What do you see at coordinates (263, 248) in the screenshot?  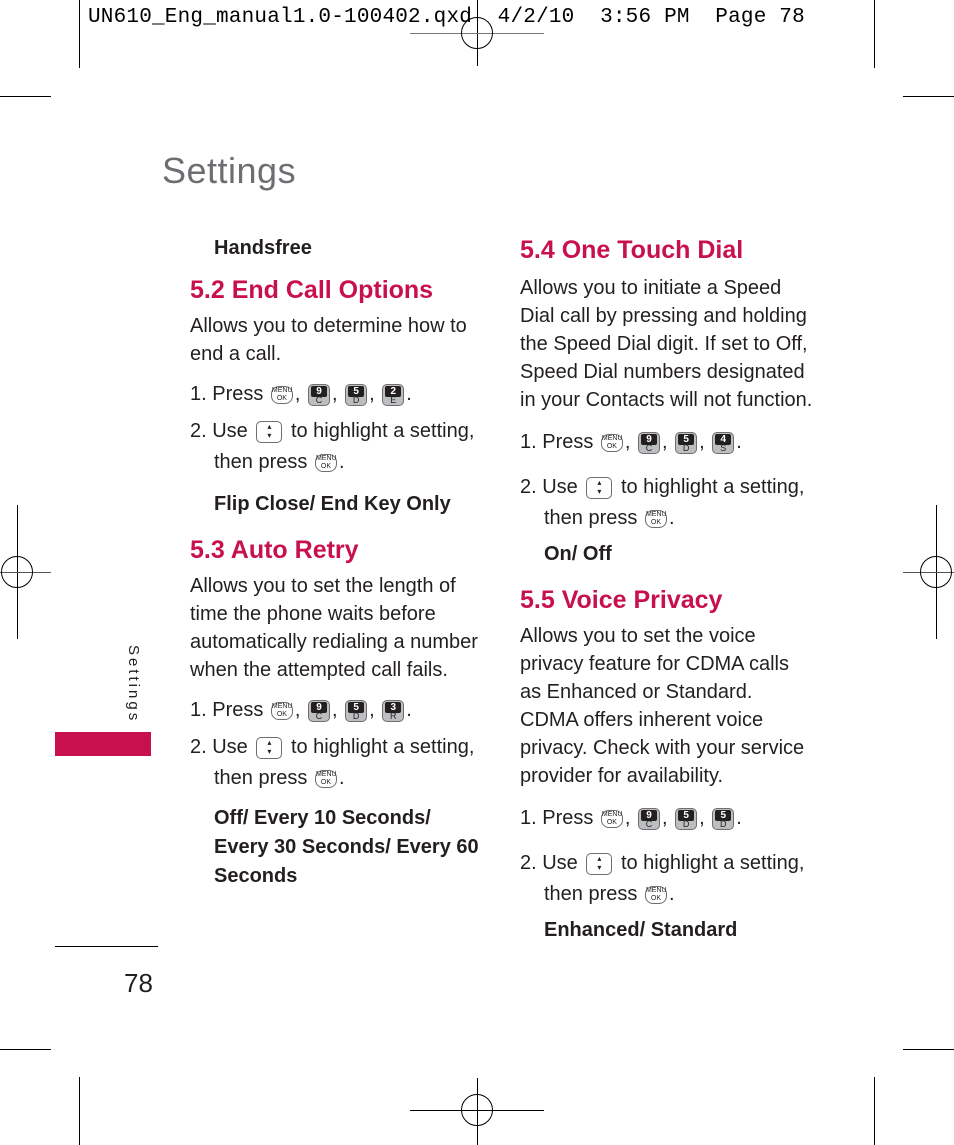 I see `option-handsfree: Handsfree` at bounding box center [263, 248].